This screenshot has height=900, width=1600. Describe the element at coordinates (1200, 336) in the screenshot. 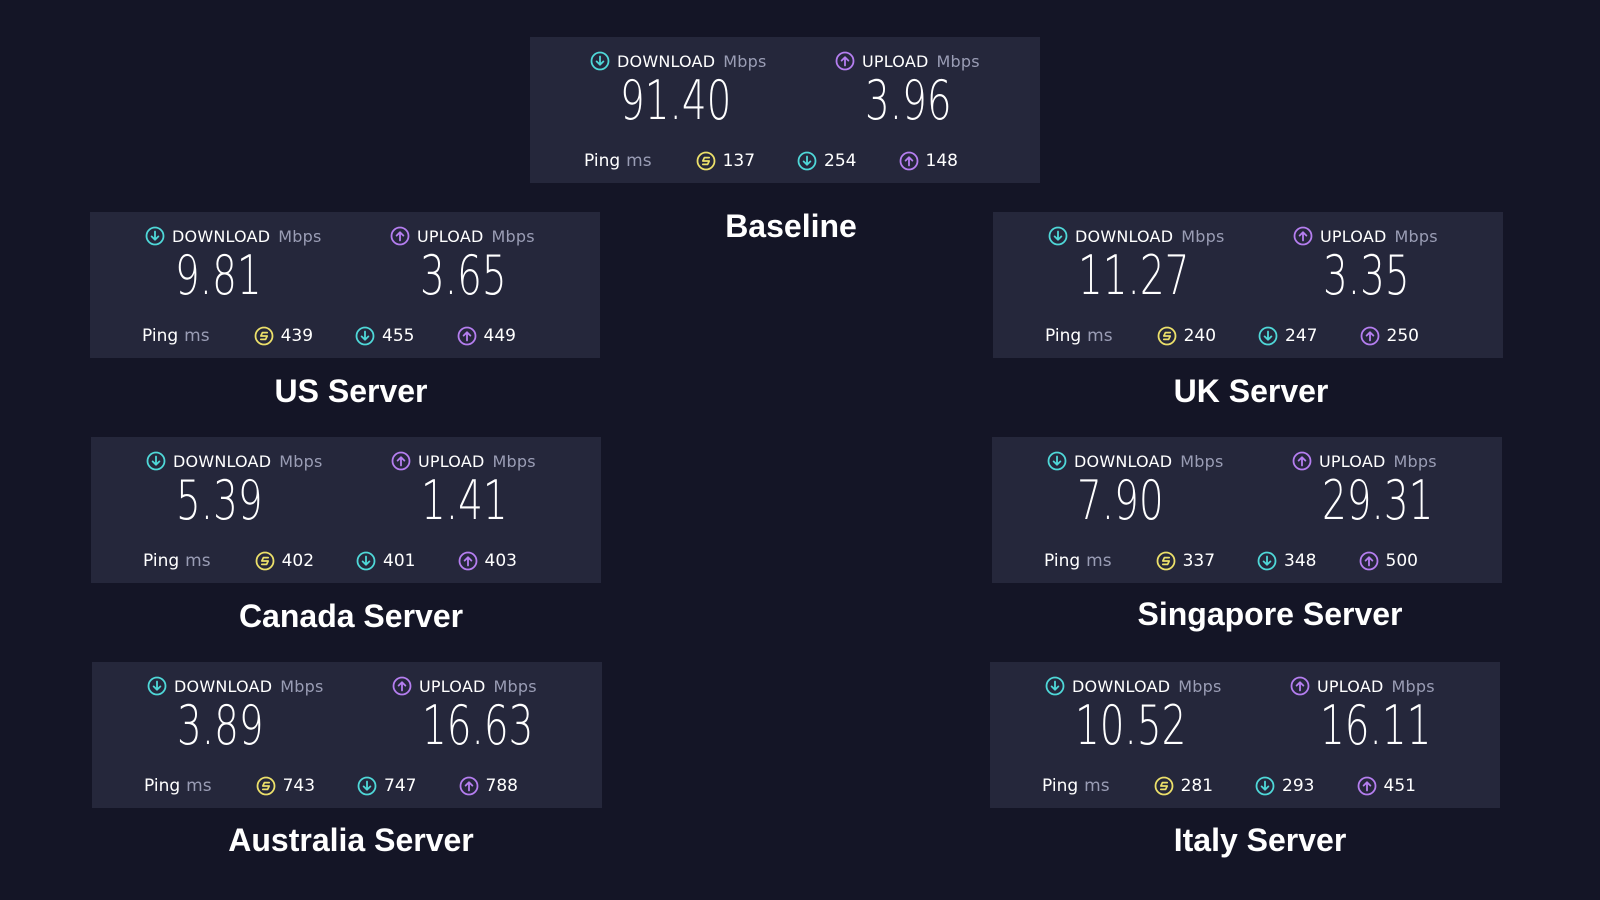

I see `ping-idle-value: 240` at that location.